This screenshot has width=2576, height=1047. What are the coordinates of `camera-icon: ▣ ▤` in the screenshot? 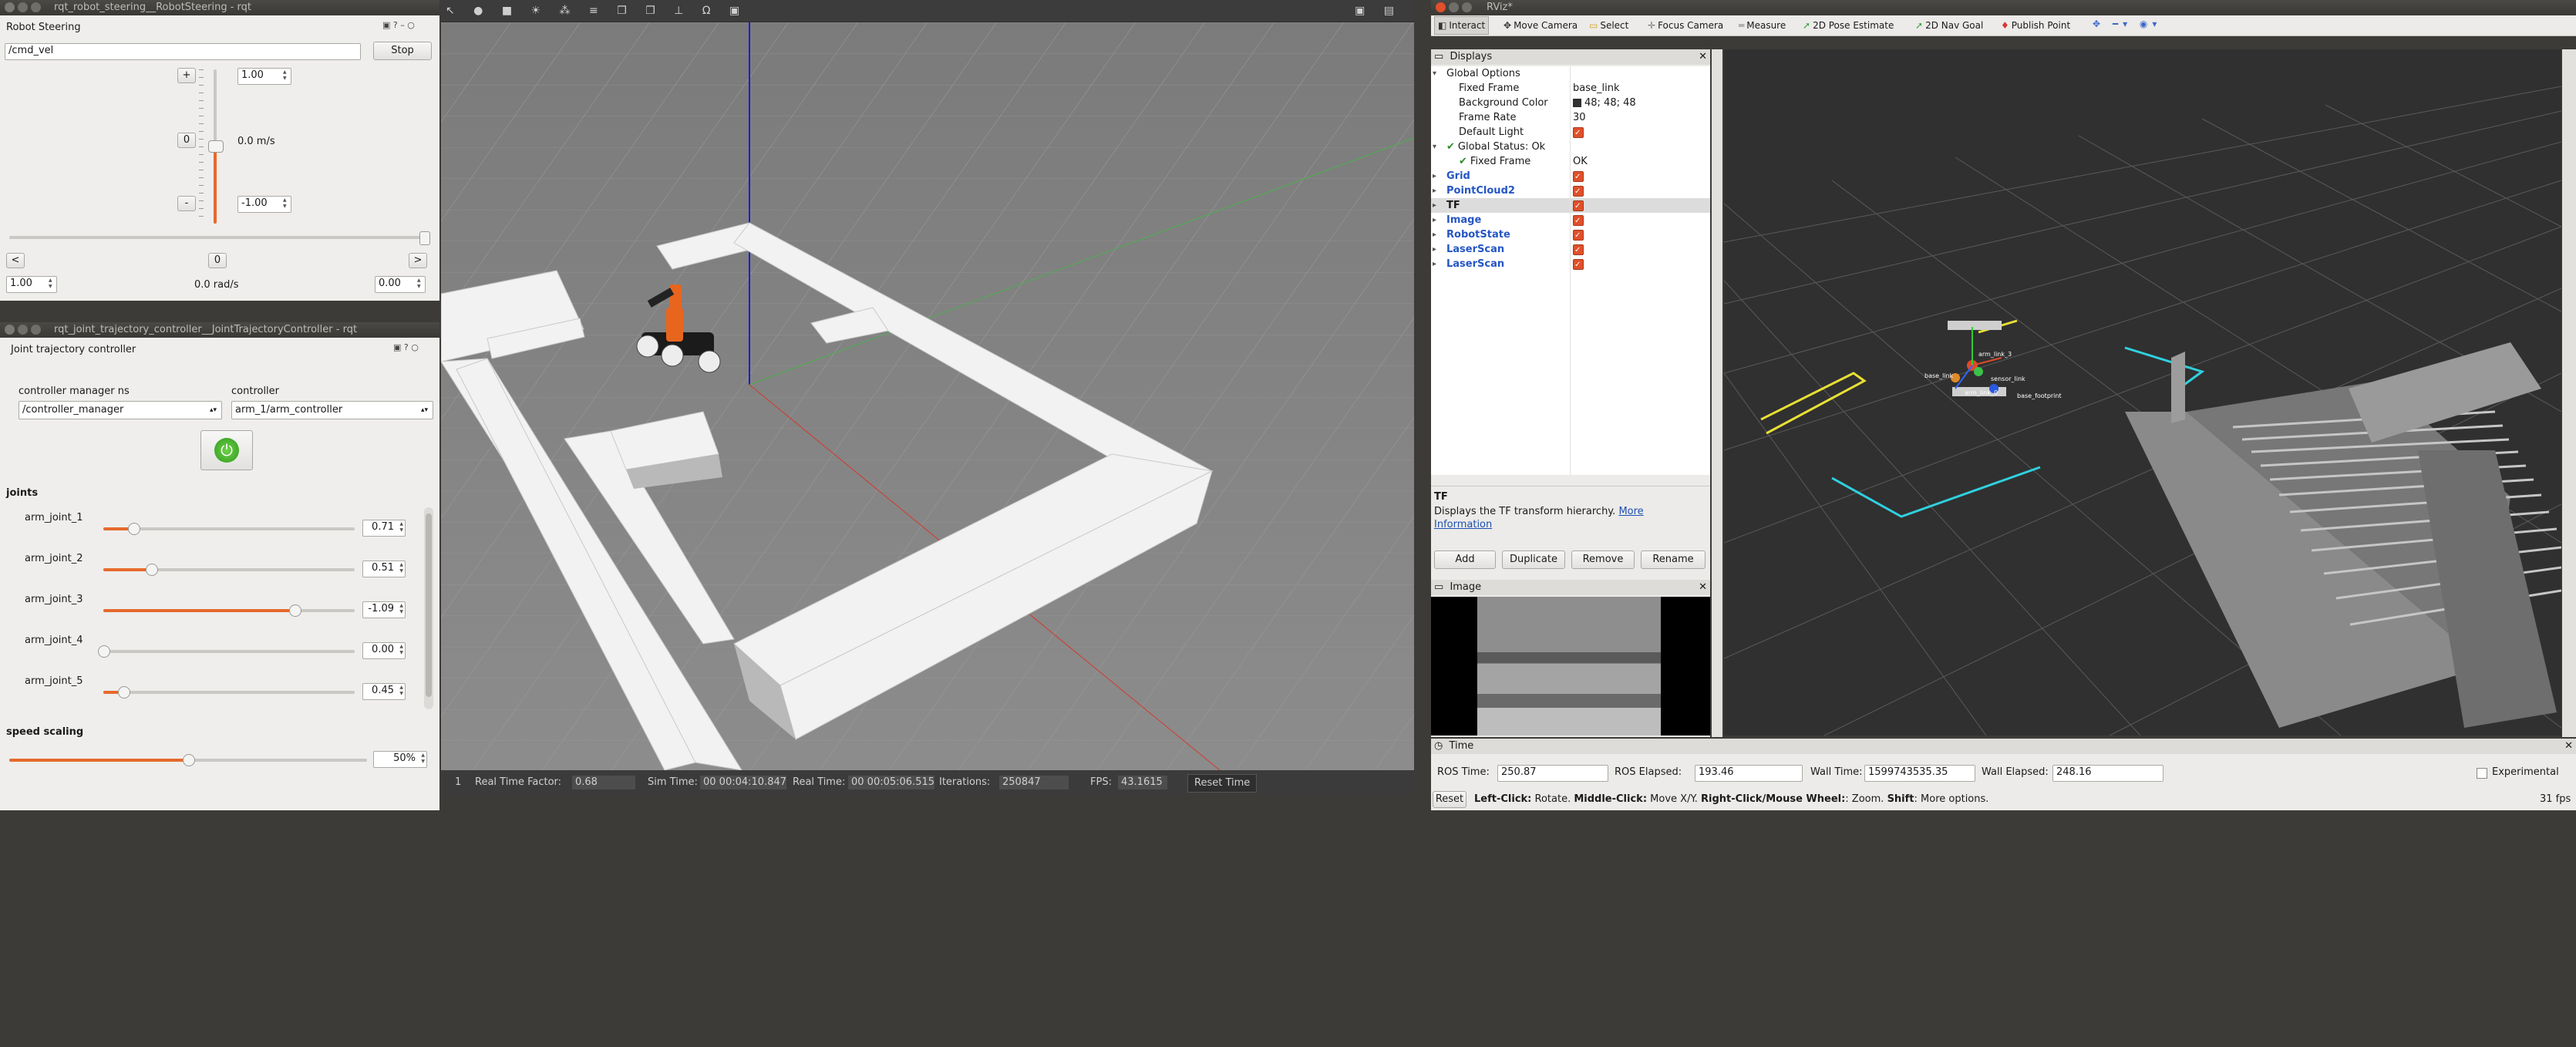 It's located at (1379, 11).